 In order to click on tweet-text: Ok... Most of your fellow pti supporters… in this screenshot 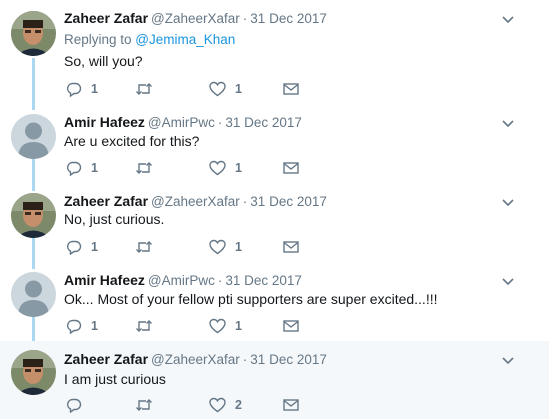, I will do `click(251, 299)`.